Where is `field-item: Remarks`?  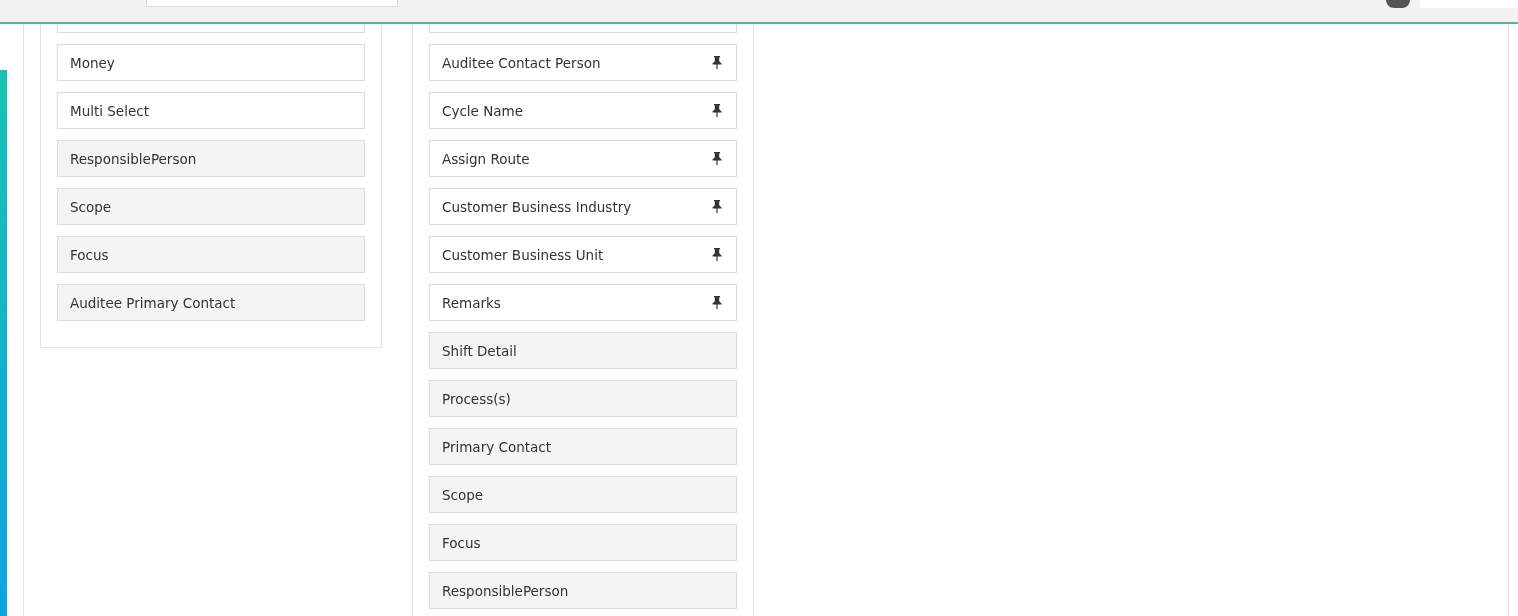 field-item: Remarks is located at coordinates (583, 302).